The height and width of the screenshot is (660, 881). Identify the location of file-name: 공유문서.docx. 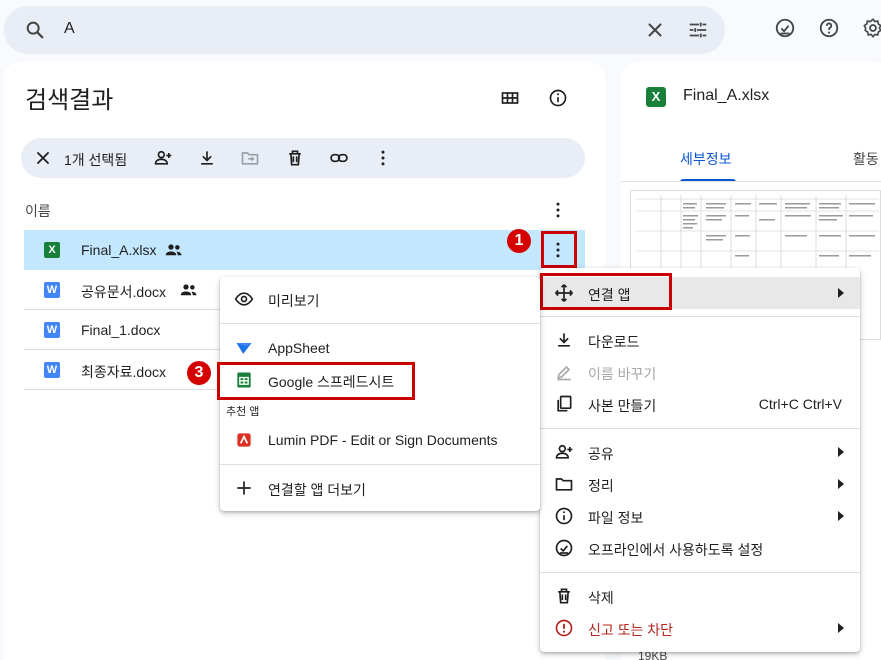
(123, 292).